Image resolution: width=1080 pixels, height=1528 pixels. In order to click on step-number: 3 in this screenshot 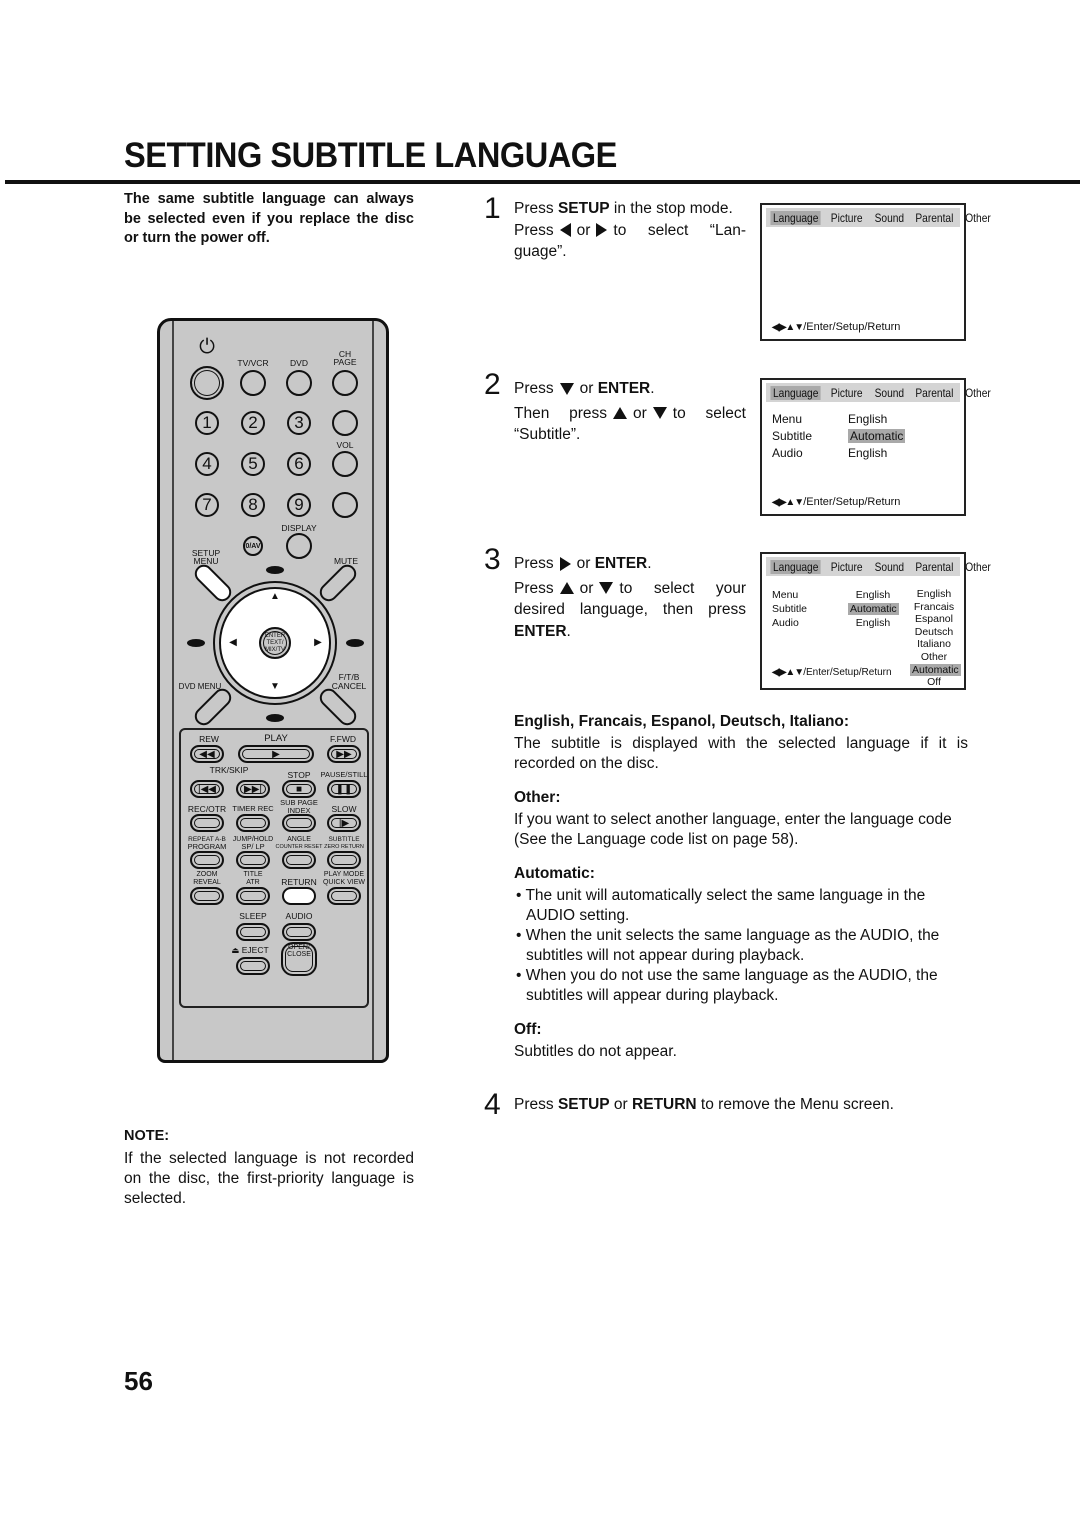, I will do `click(492, 559)`.